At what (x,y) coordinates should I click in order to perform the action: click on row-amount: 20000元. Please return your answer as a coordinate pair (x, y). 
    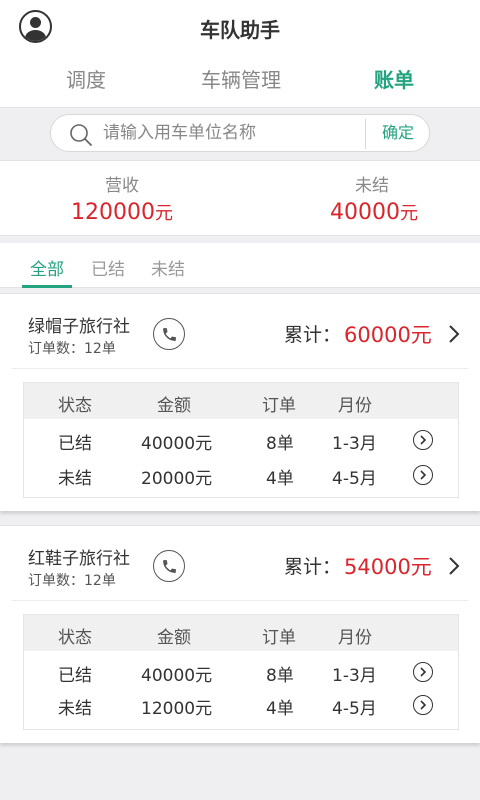
    Looking at the image, I should click on (177, 479).